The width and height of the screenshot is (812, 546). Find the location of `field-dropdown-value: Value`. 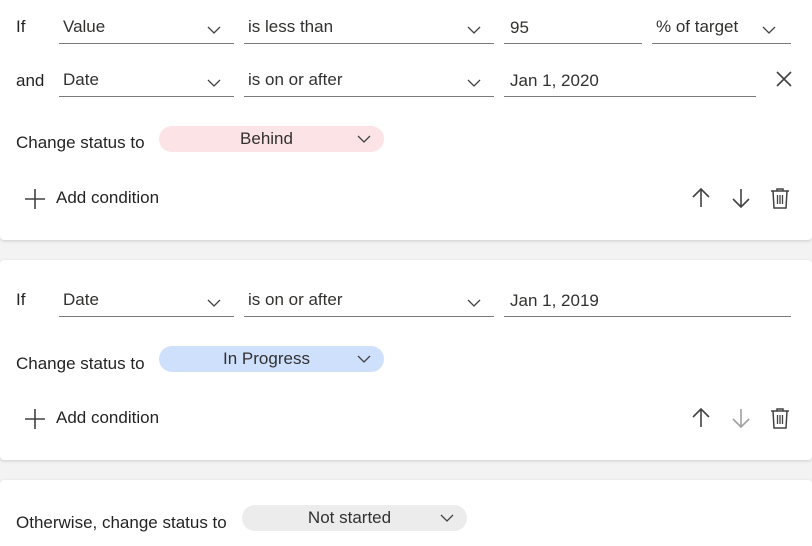

field-dropdown-value: Value is located at coordinates (84, 26).